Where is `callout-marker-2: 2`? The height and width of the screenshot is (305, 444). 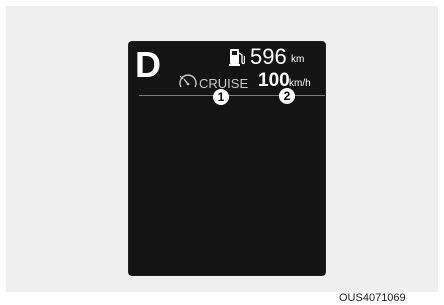 callout-marker-2: 2 is located at coordinates (287, 96).